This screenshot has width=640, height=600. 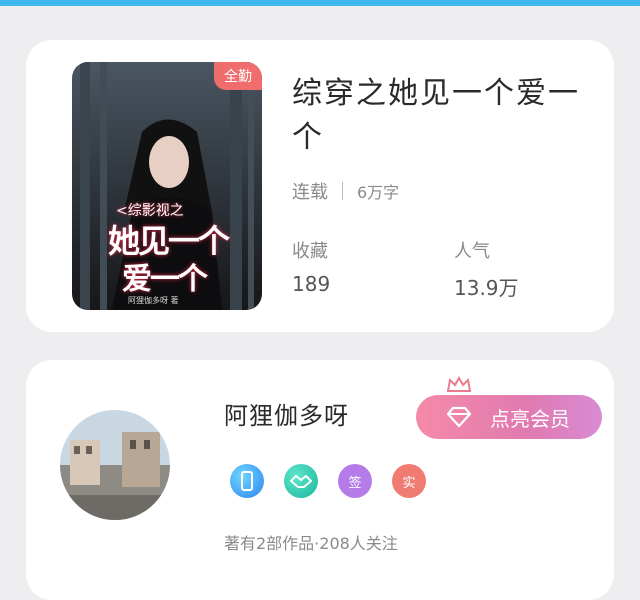 What do you see at coordinates (345, 191) in the screenshot?
I see `book-meta: 连载 6万字` at bounding box center [345, 191].